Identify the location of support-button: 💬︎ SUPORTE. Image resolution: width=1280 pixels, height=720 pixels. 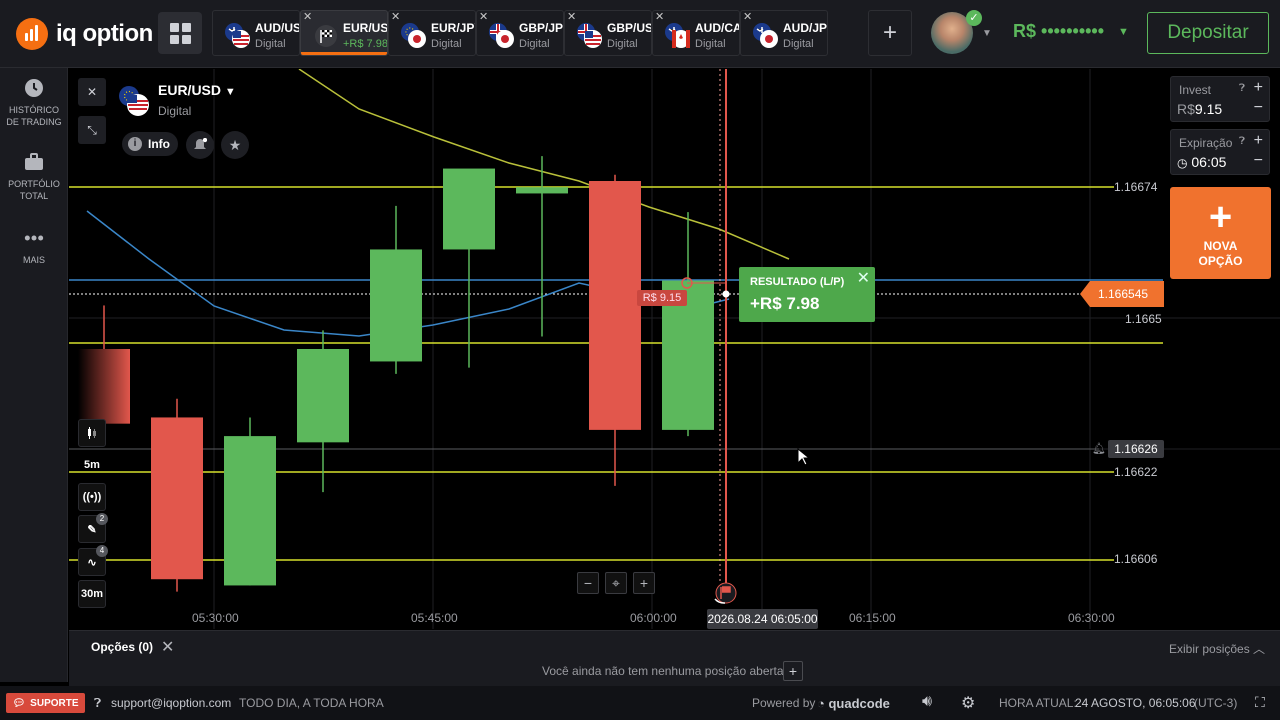
(45, 703).